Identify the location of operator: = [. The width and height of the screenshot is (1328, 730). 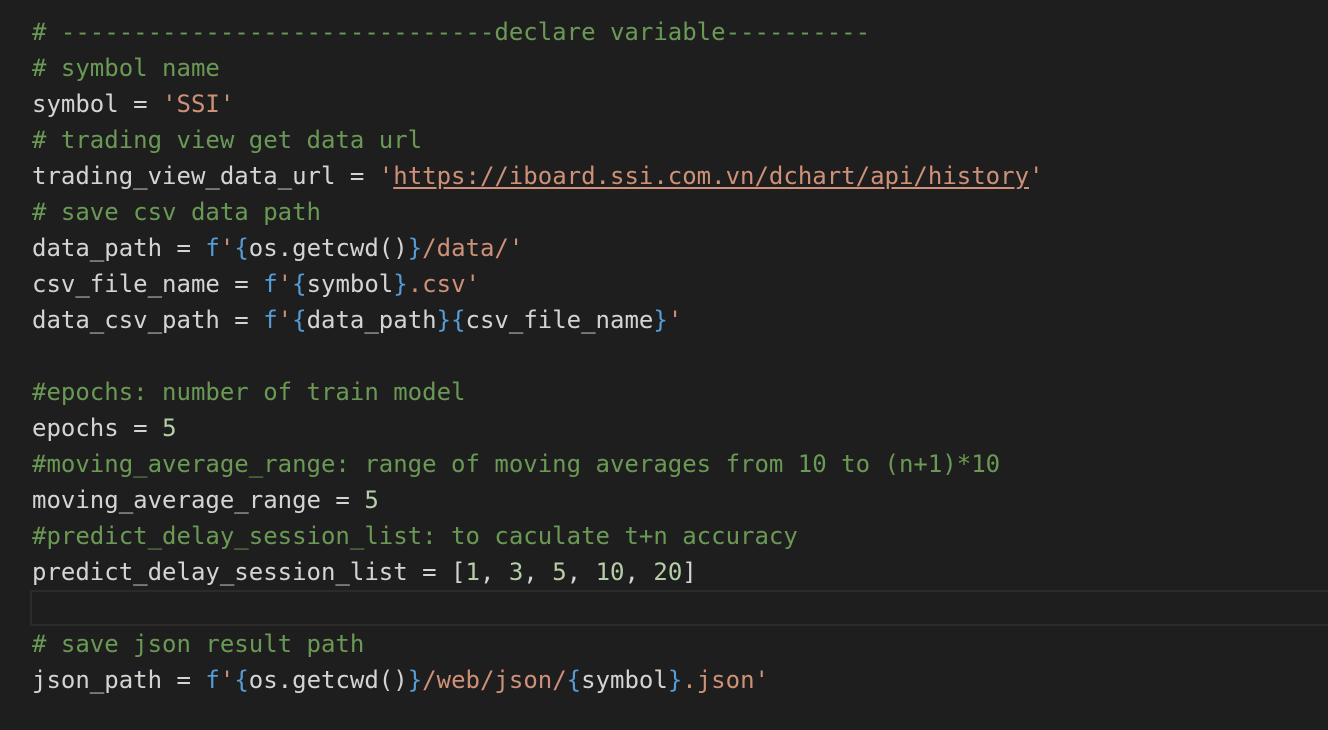
(436, 572).